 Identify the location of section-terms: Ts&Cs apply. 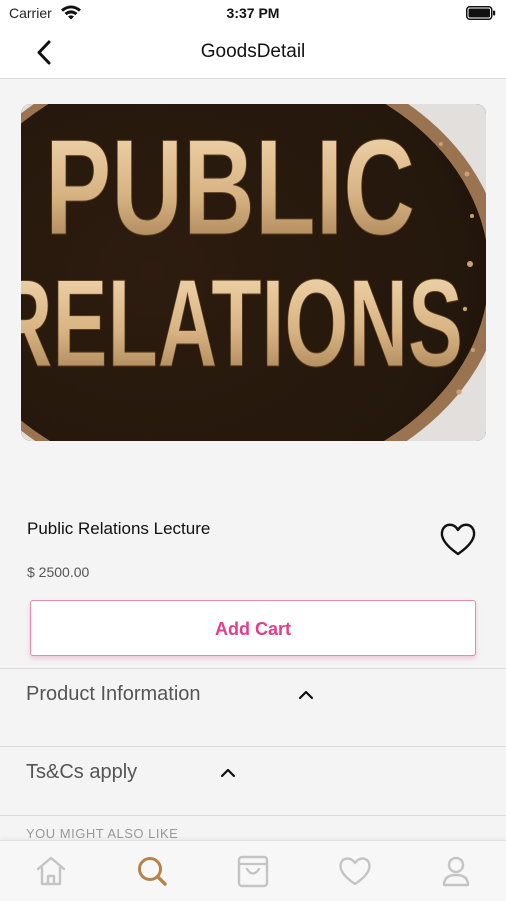
(253, 784).